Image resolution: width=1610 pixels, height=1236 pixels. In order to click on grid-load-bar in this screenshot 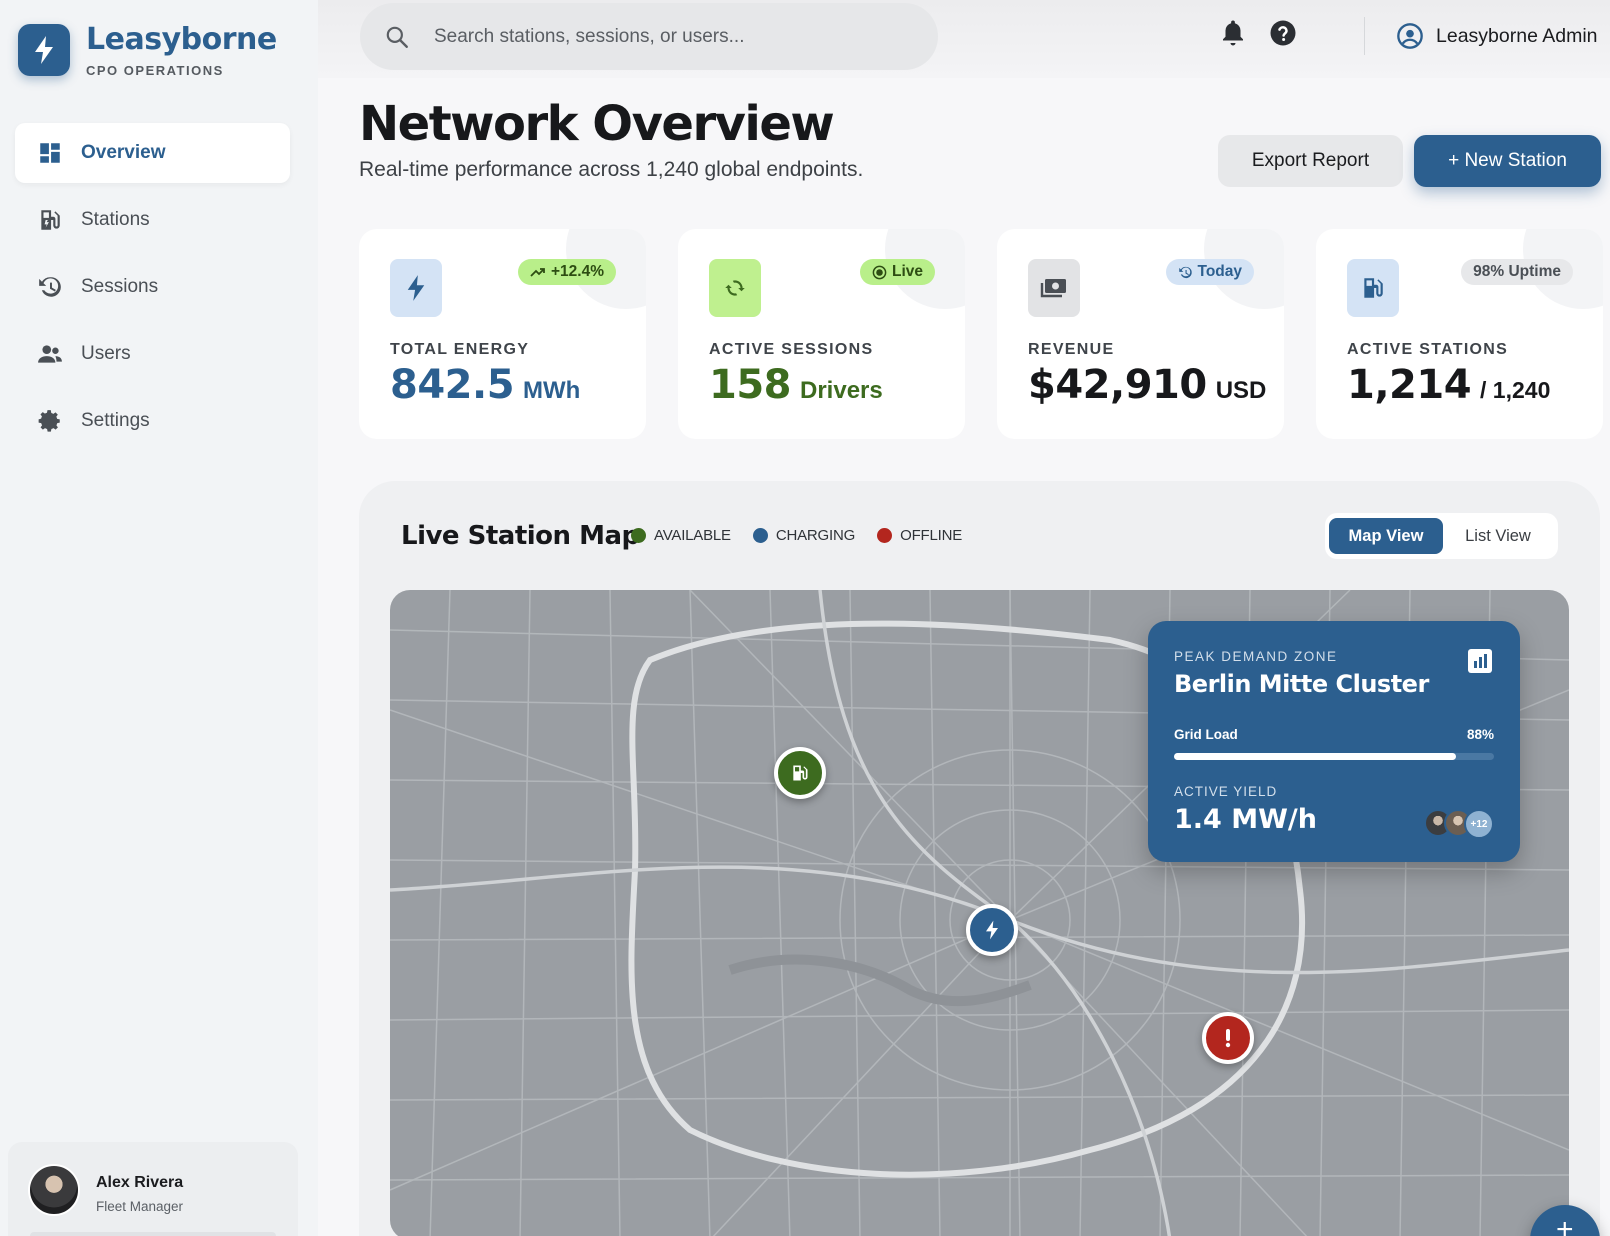, I will do `click(1334, 756)`.